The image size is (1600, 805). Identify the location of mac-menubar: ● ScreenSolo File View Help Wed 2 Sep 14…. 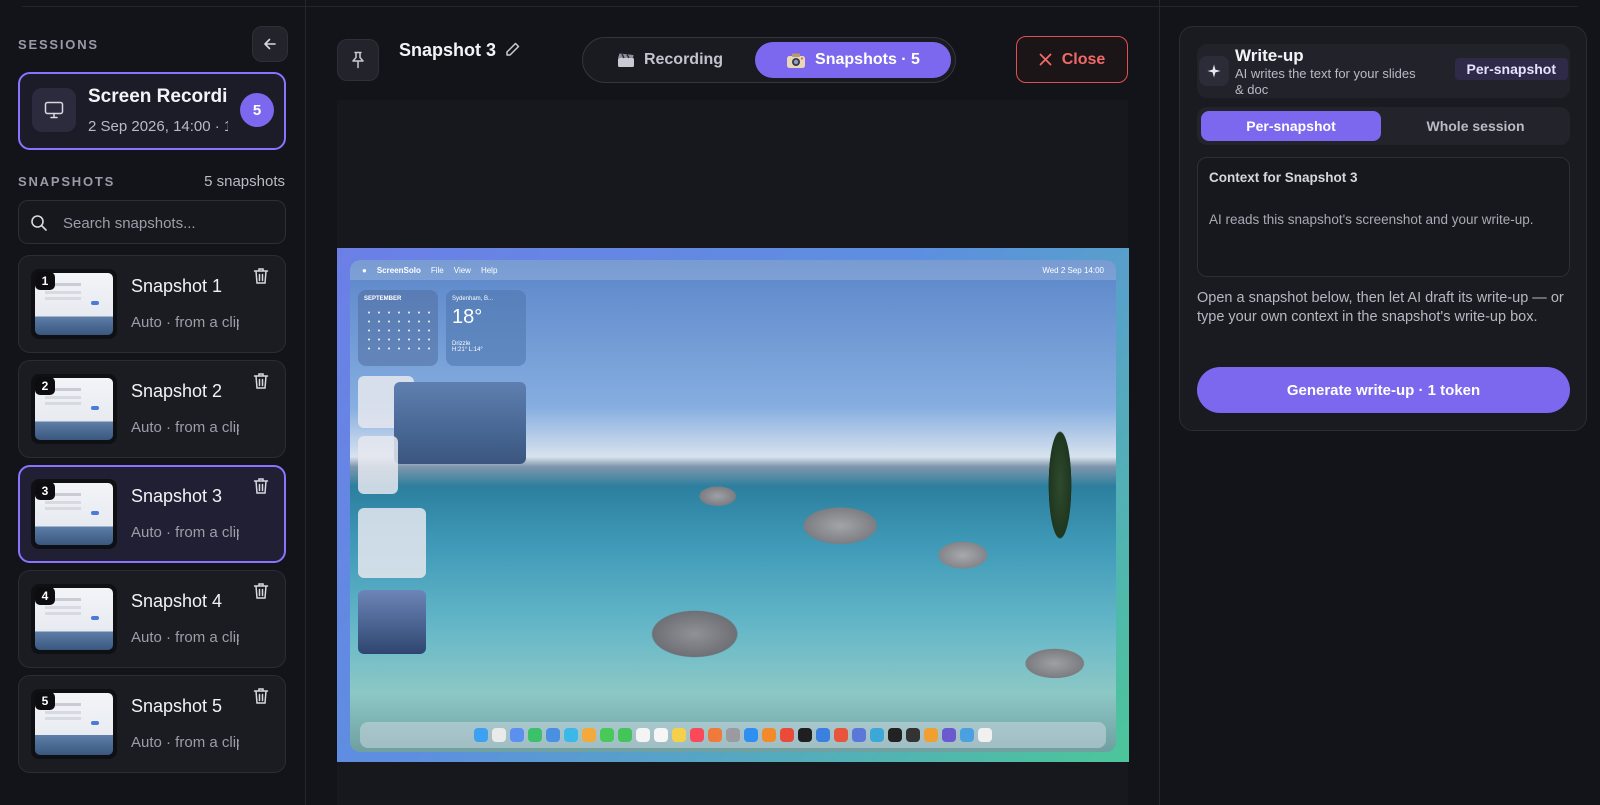
(733, 270).